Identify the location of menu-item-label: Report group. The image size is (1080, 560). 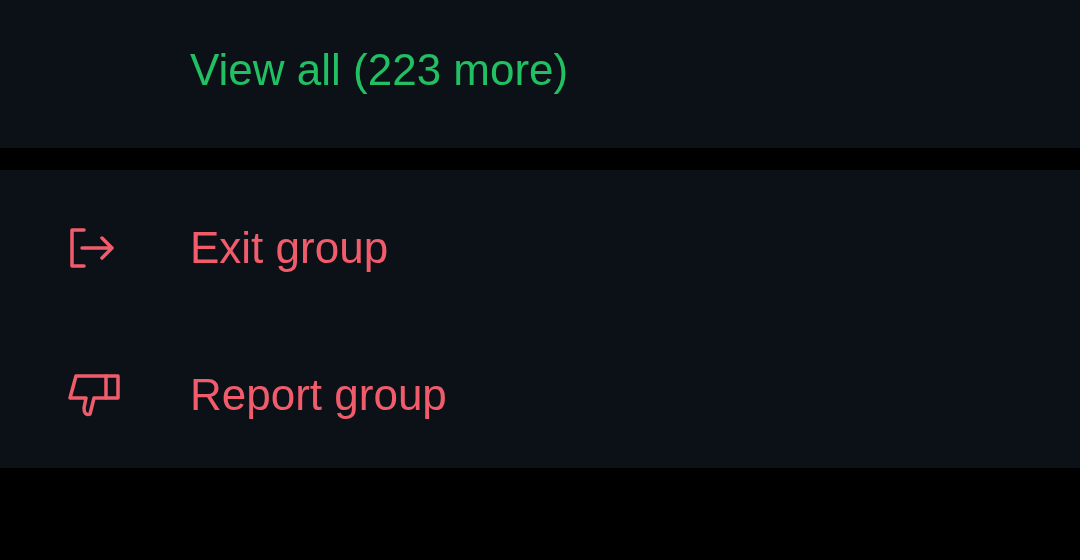
(318, 394).